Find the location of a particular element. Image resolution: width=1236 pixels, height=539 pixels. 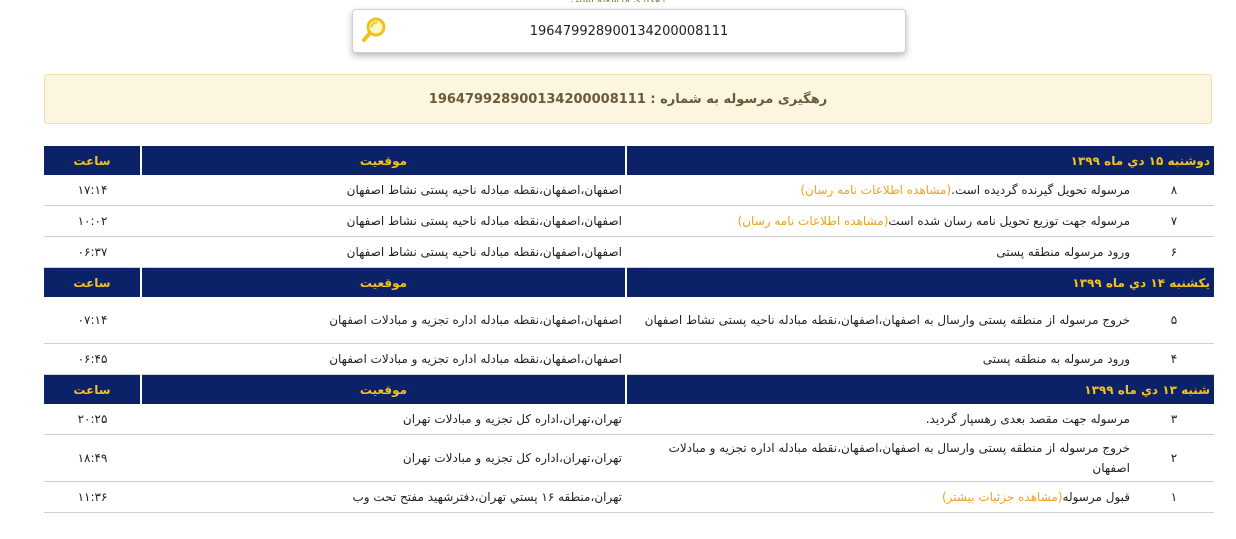

event-time: ۰۶:۳۷ is located at coordinates (92, 252).